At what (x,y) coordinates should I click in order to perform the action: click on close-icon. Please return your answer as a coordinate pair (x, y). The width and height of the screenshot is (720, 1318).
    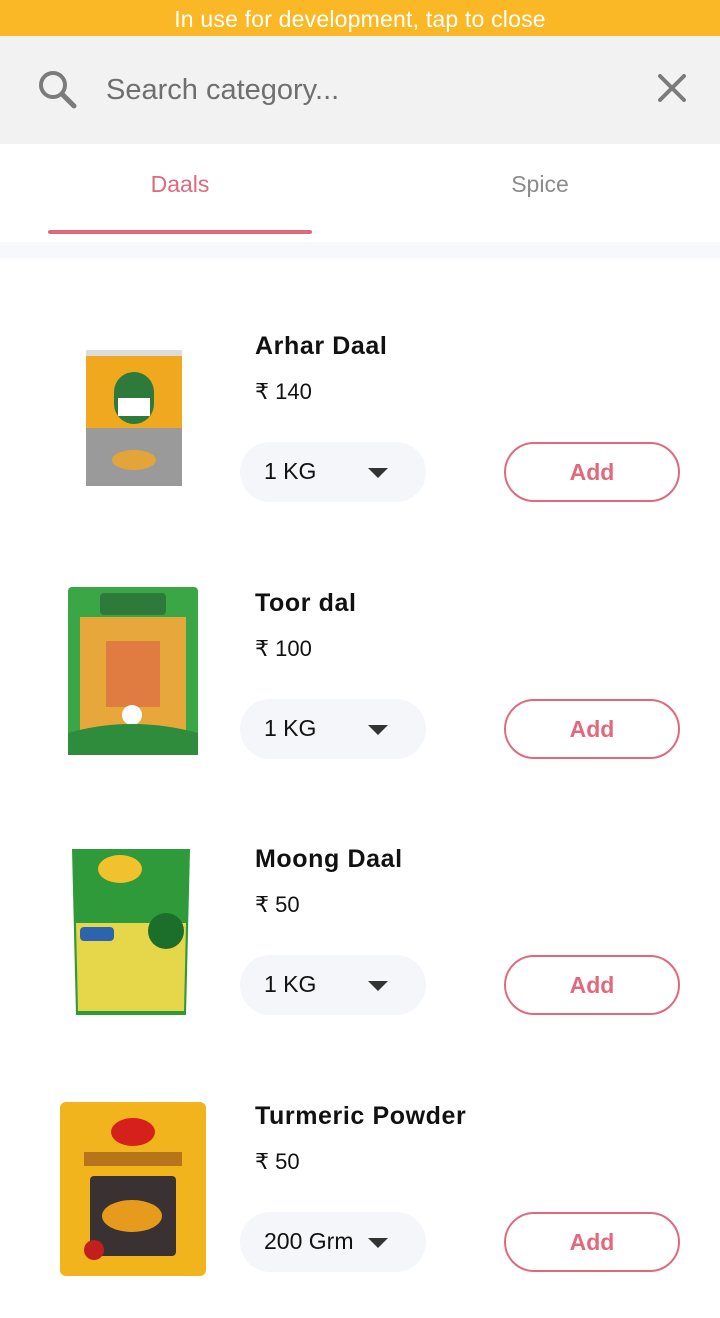
    Looking at the image, I should click on (672, 88).